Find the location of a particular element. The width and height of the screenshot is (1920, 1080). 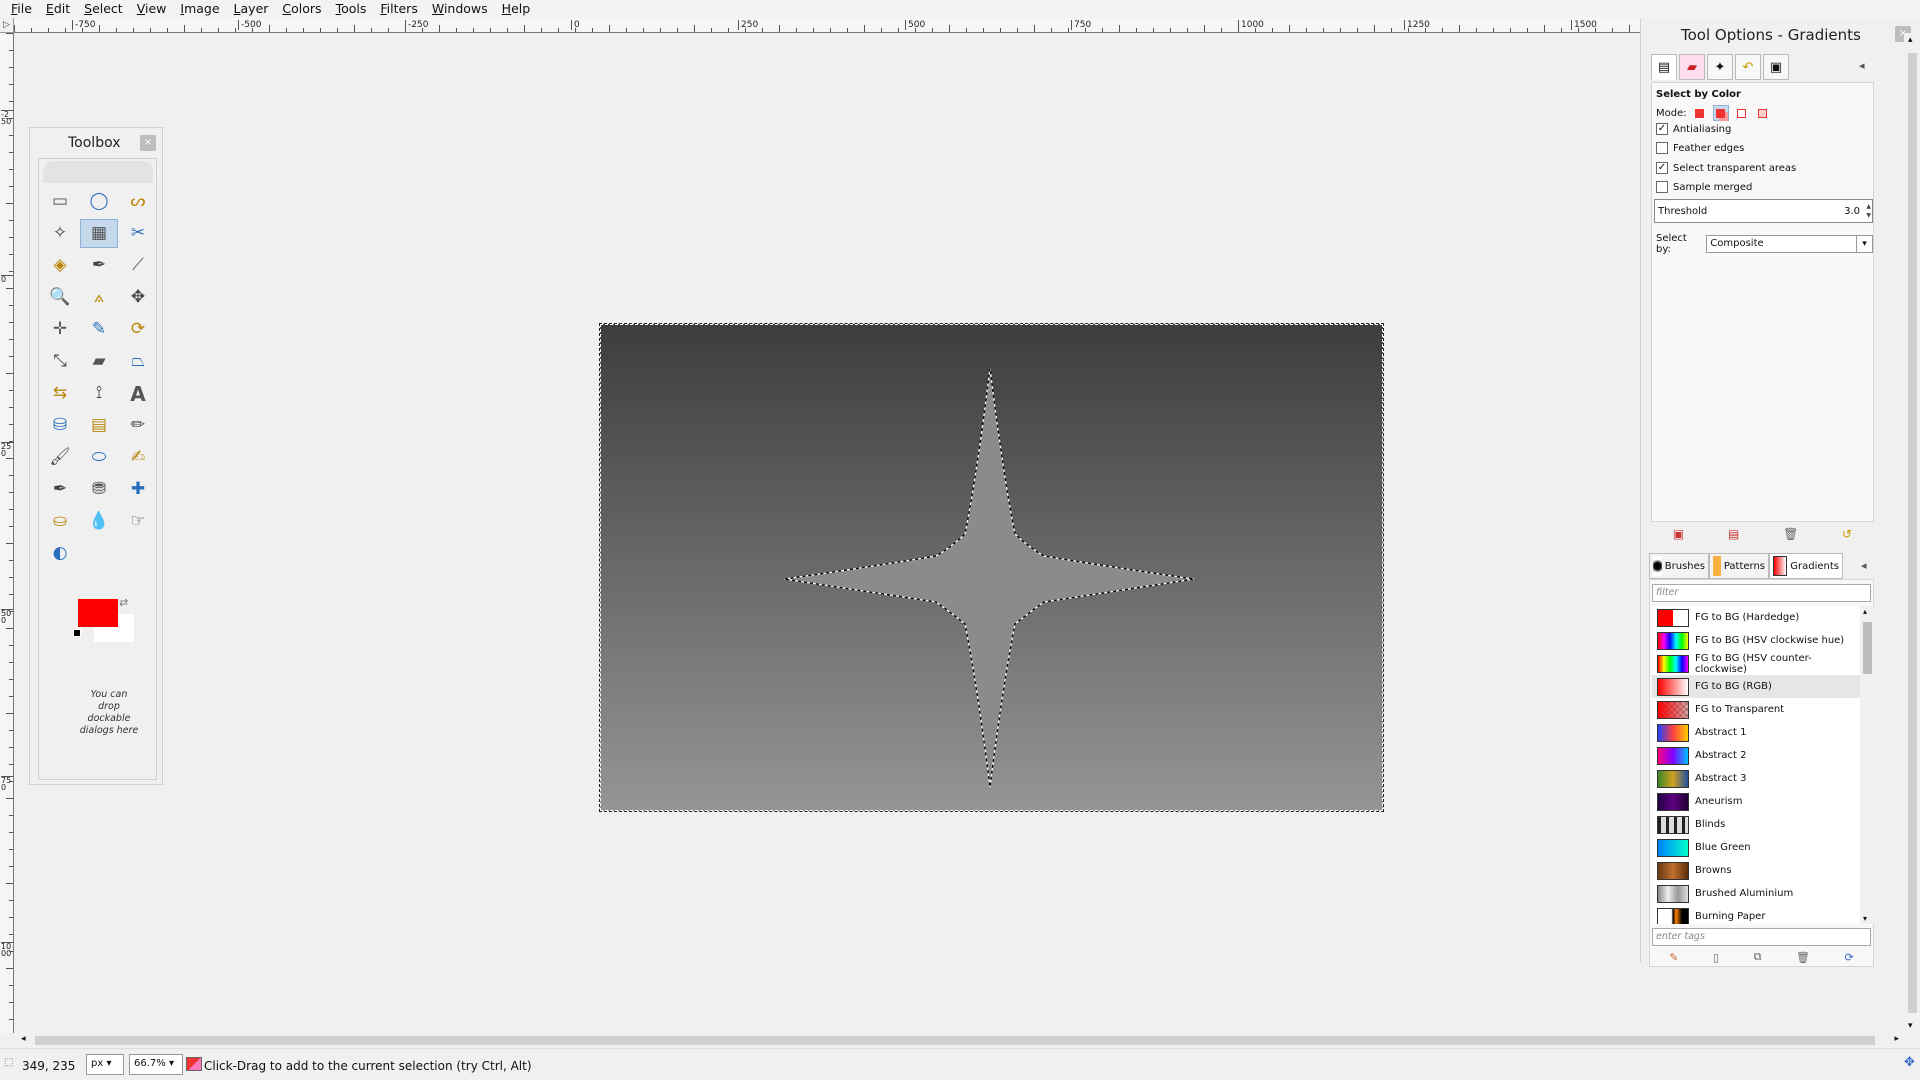

duplicate-gradient-icon: ⧉ is located at coordinates (1758, 957).